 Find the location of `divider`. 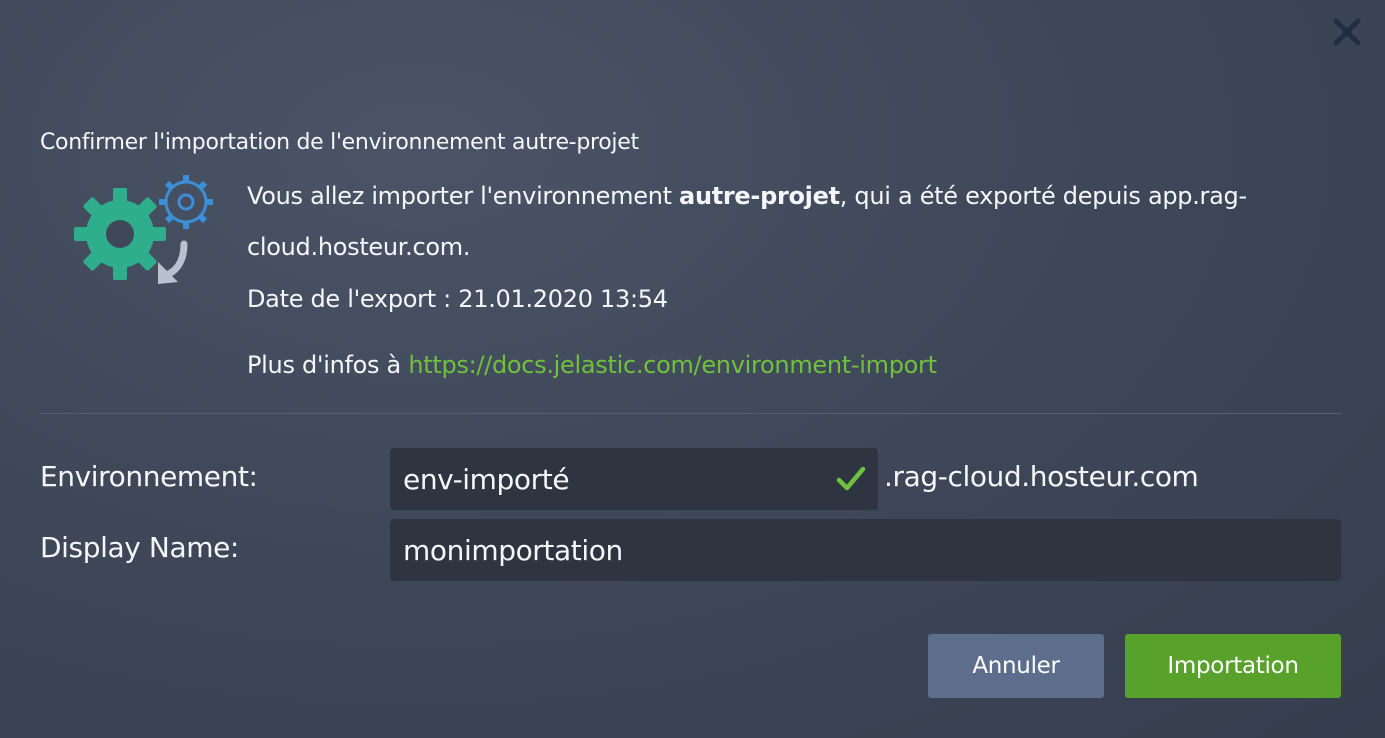

divider is located at coordinates (690, 413).